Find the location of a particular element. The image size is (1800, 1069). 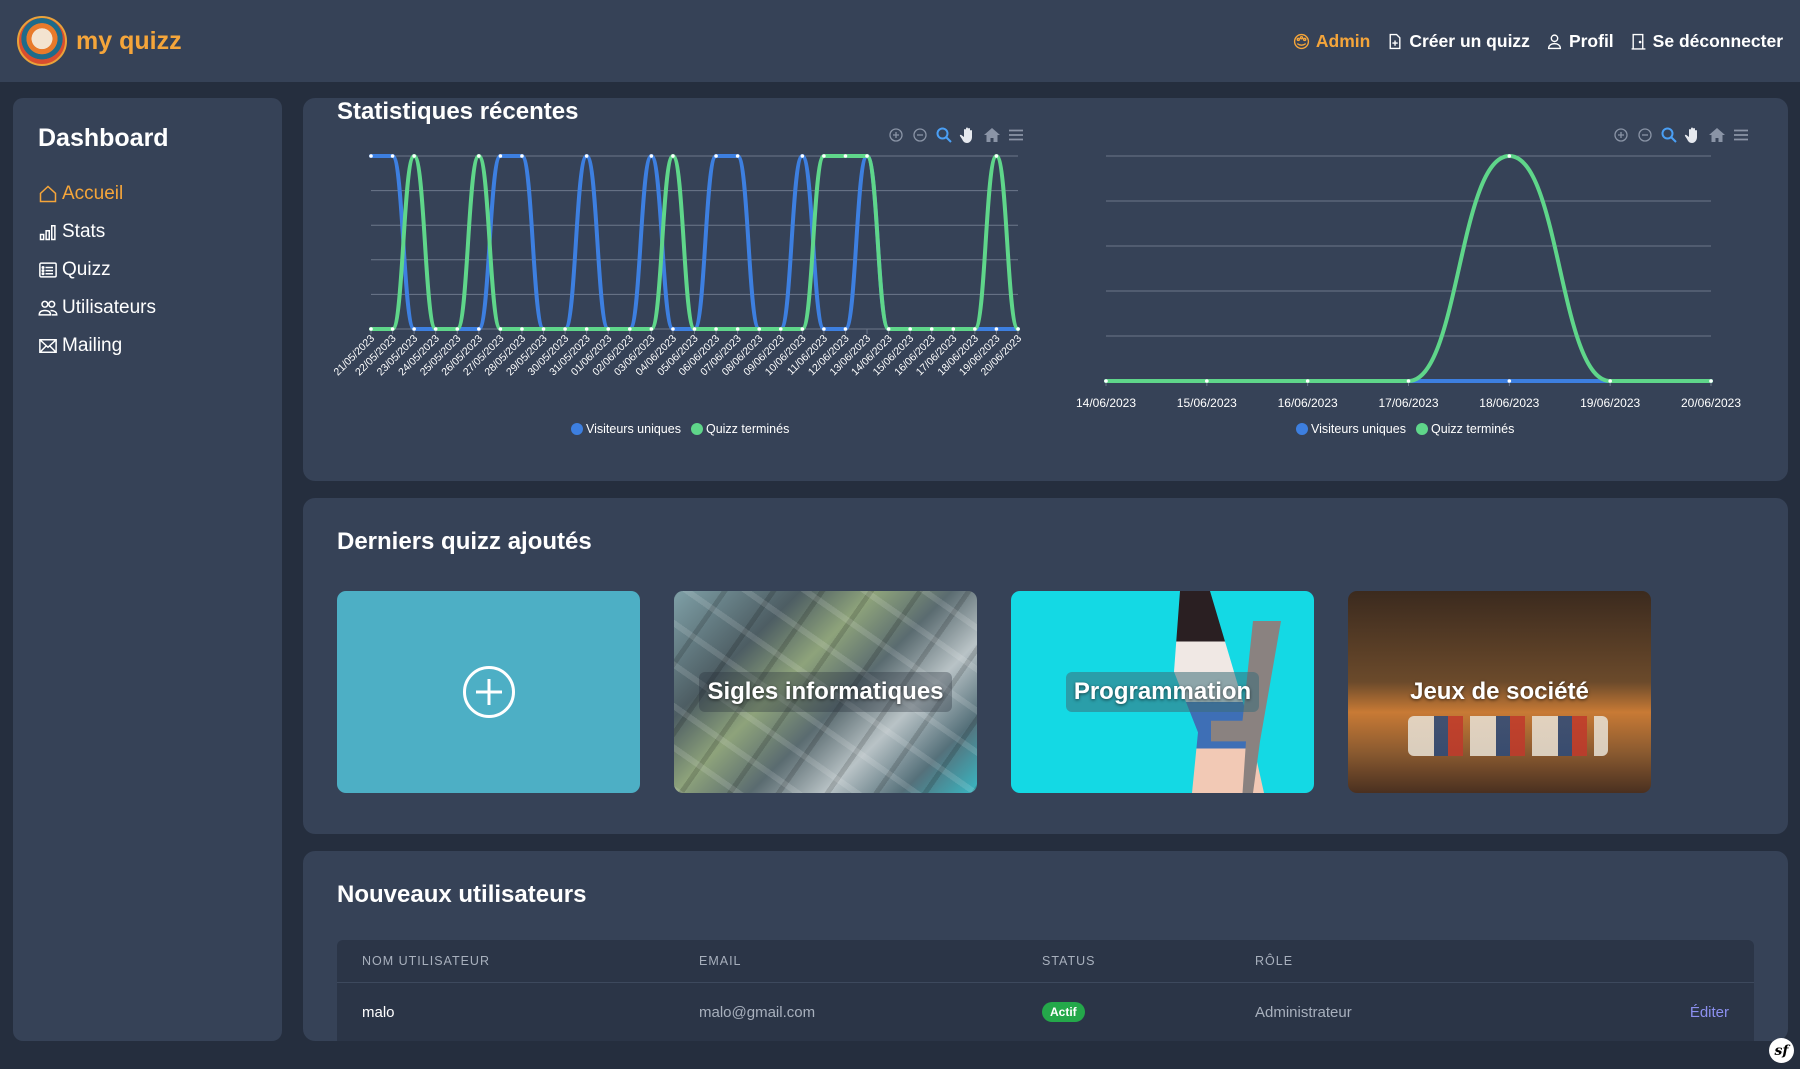

status-badge: Actif is located at coordinates (1063, 1012).